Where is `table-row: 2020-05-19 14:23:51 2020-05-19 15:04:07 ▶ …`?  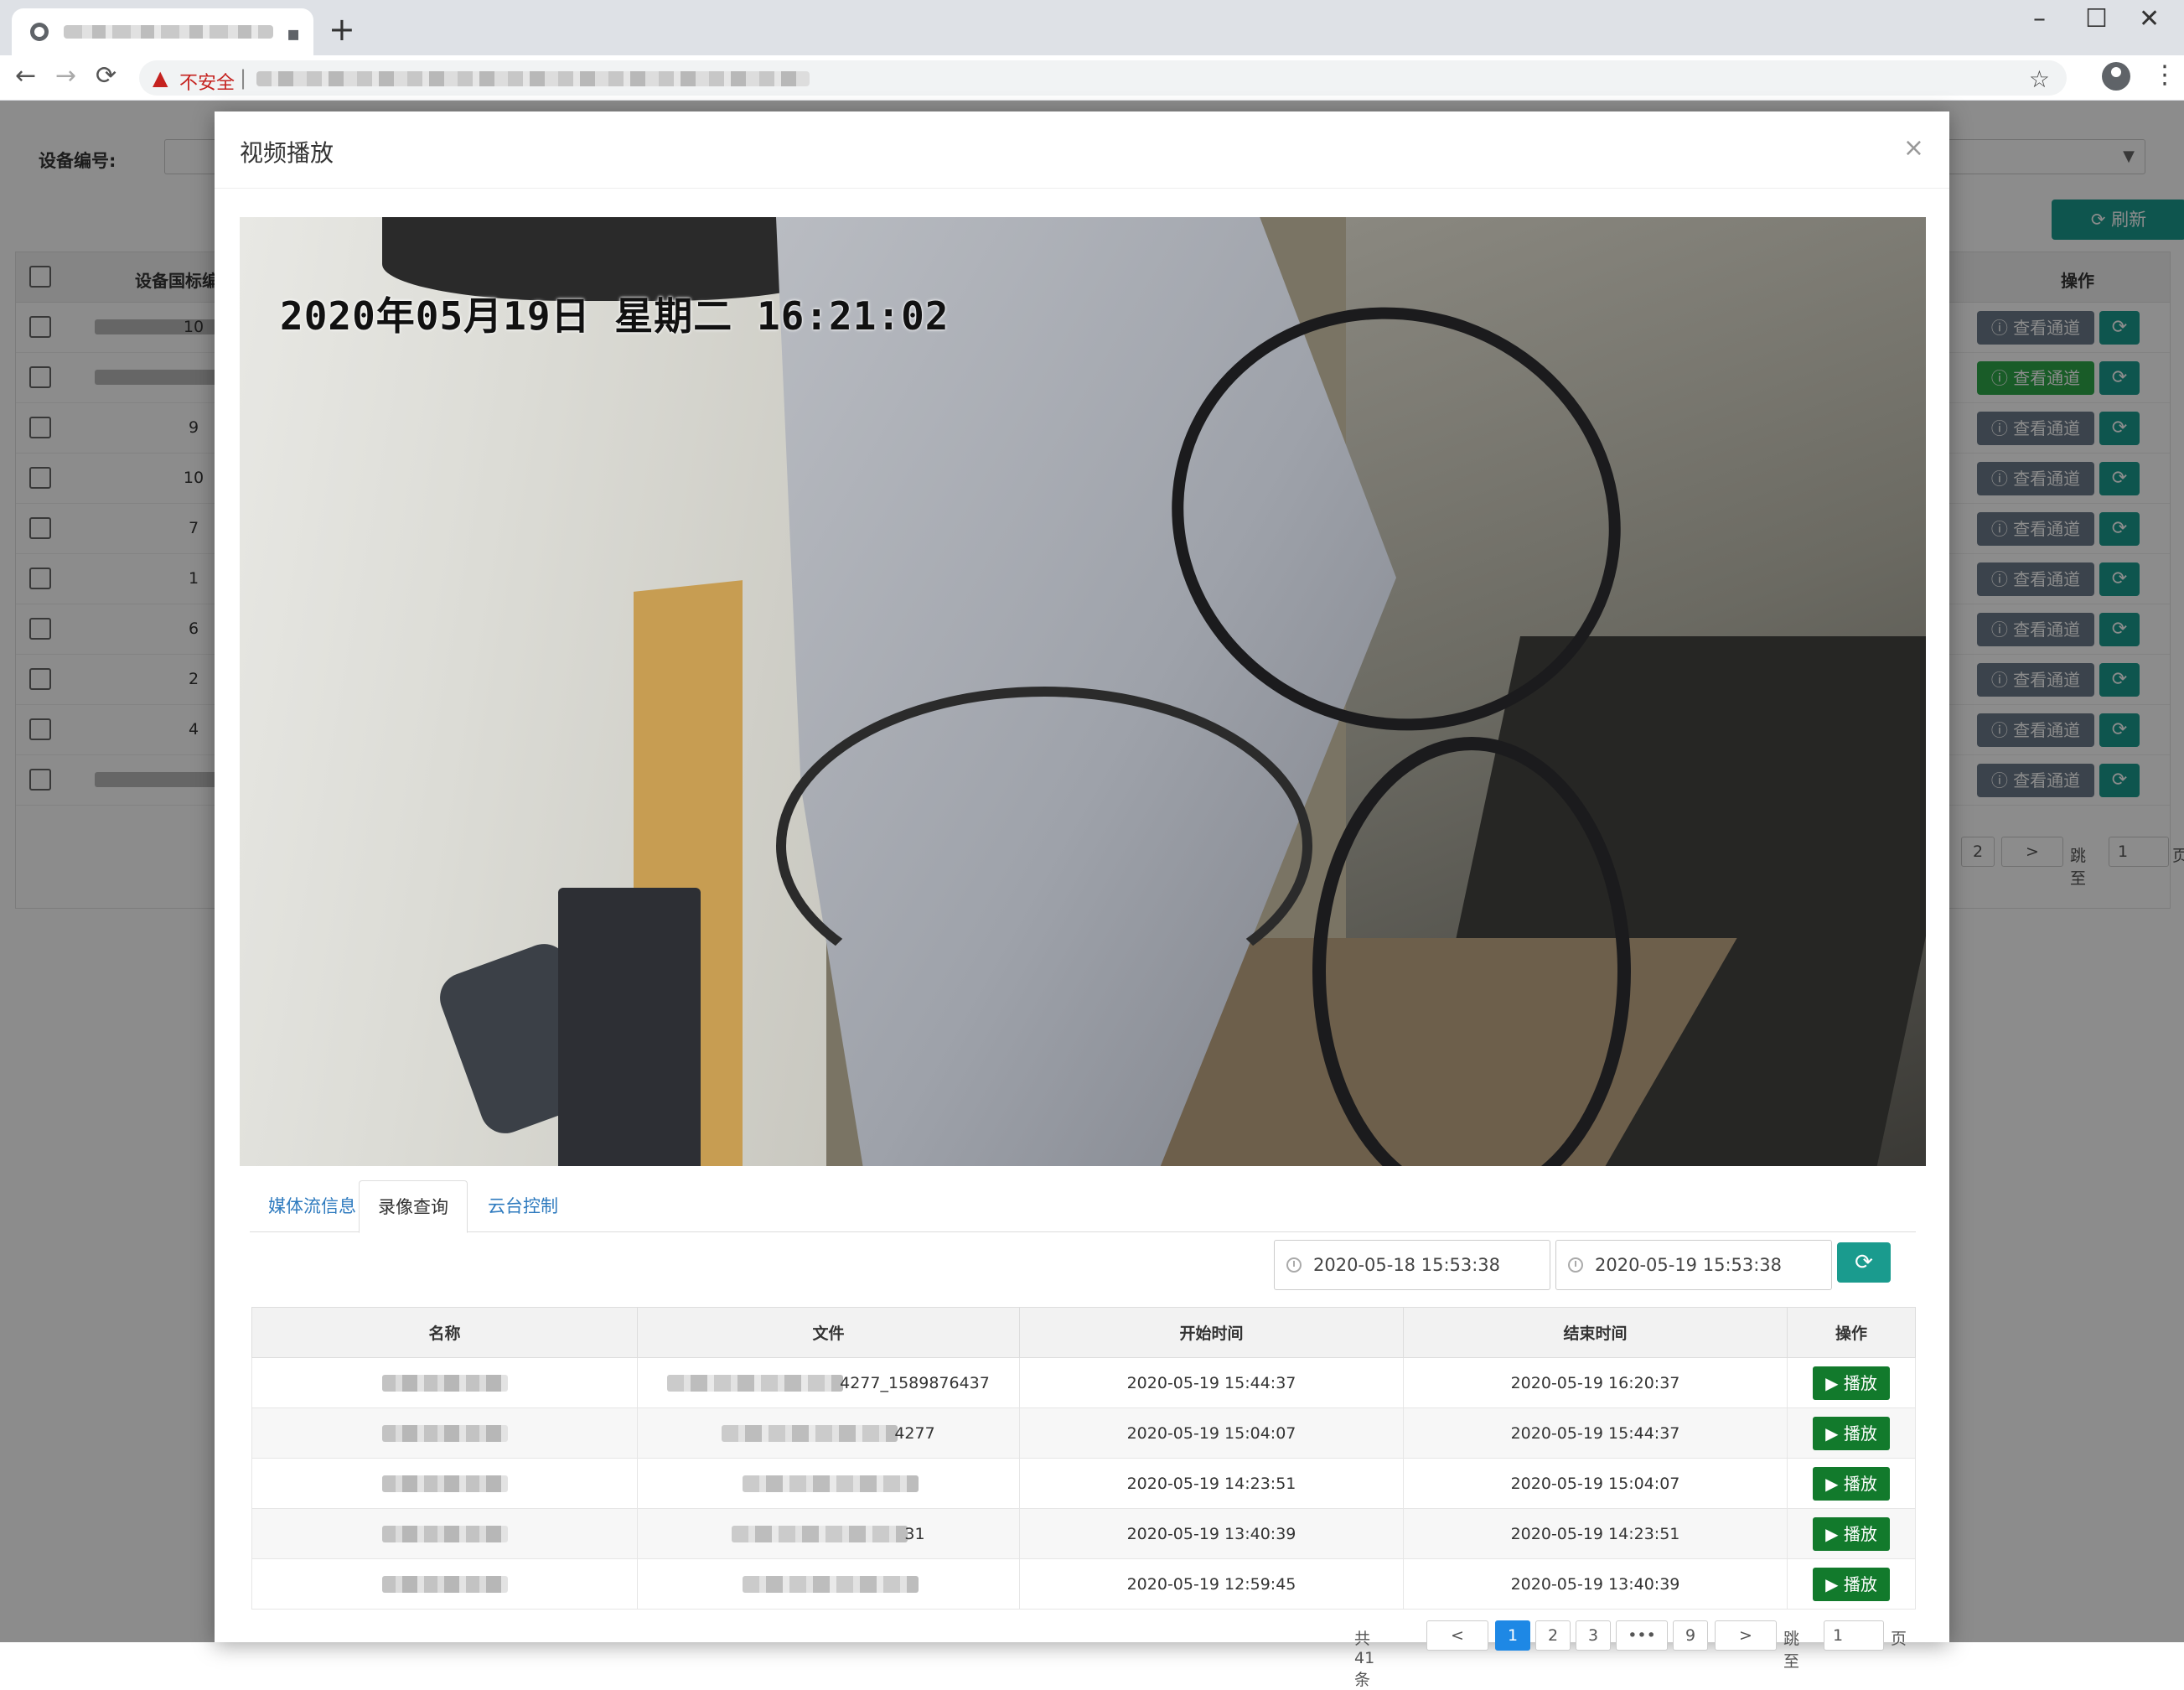
table-row: 2020-05-19 14:23:51 2020-05-19 15:04:07 ▶ … is located at coordinates (1083, 1483).